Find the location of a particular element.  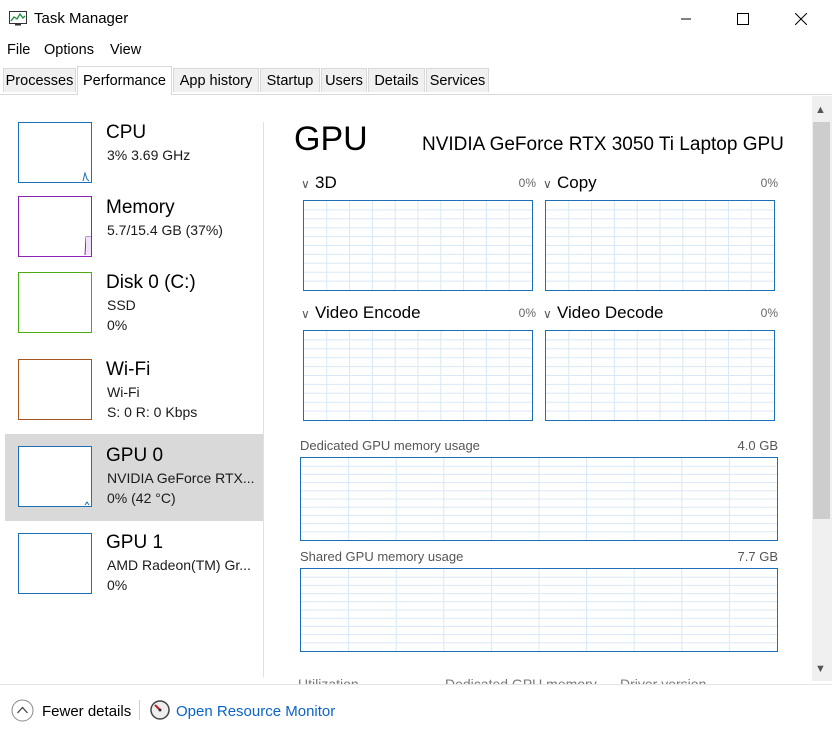

shared-memory-label: Shared GPU memory usage is located at coordinates (382, 556).